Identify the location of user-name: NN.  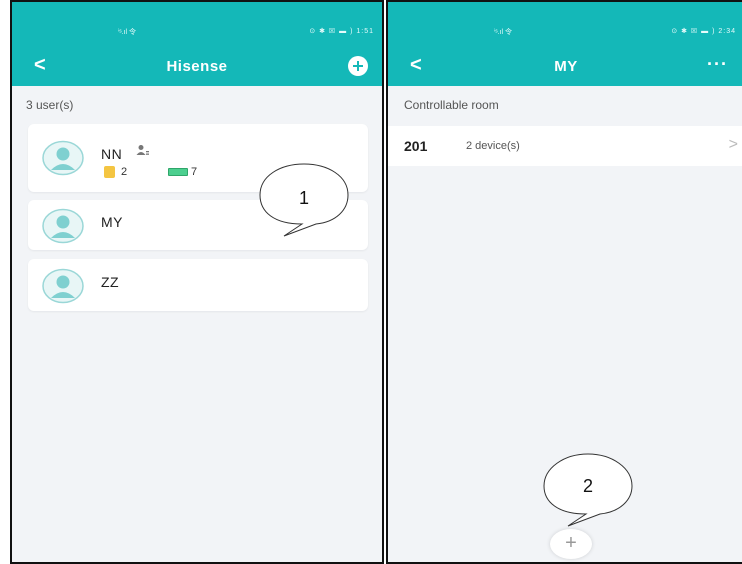
(112, 154).